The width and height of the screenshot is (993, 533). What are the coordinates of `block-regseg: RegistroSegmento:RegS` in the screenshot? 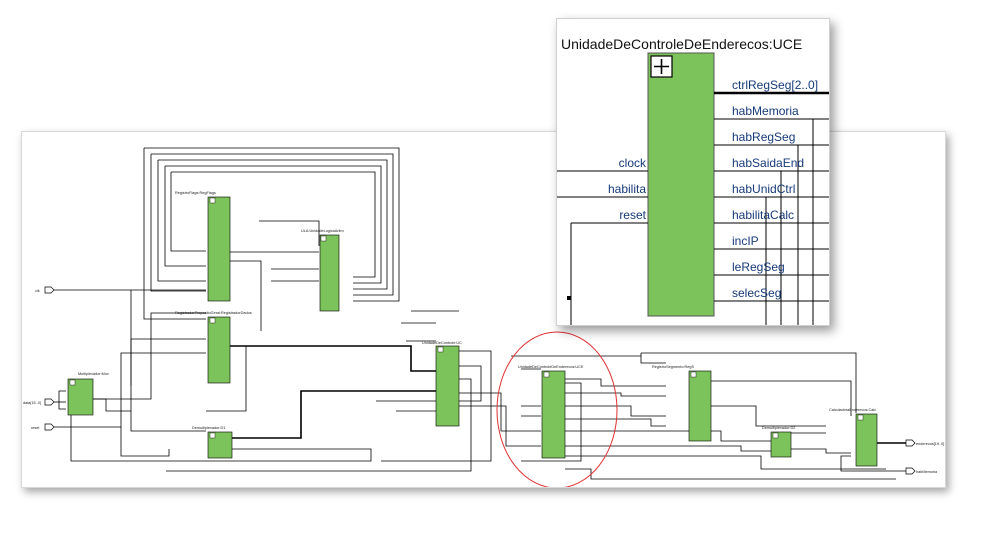 It's located at (682, 403).